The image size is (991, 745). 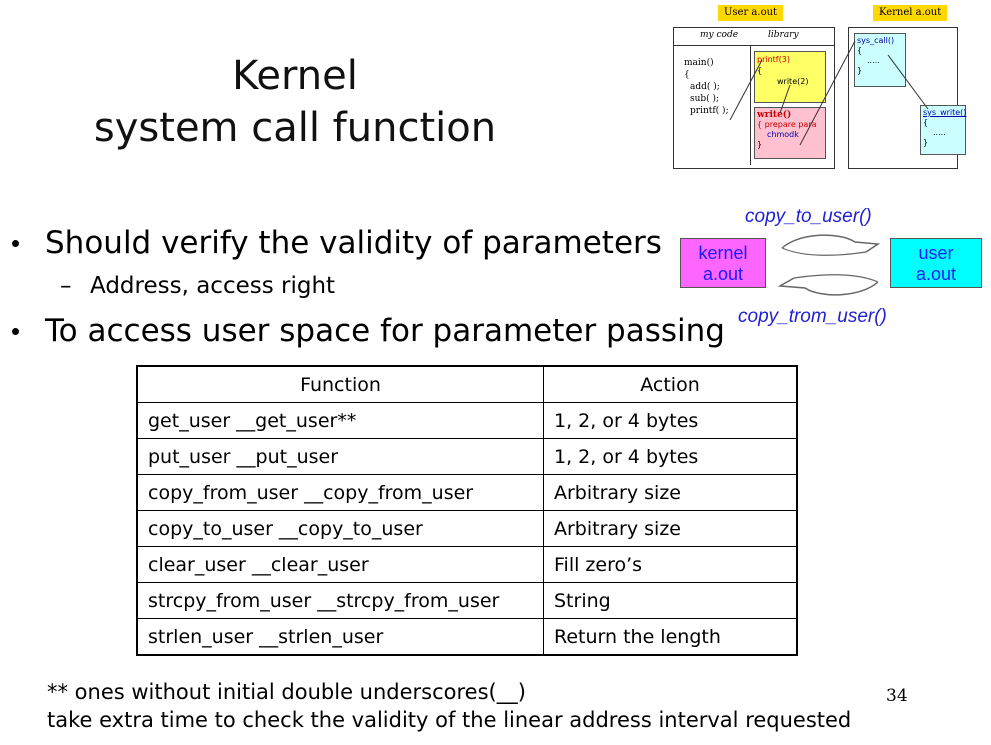 What do you see at coordinates (936, 274) in the screenshot?
I see `user-aout-label: a.out` at bounding box center [936, 274].